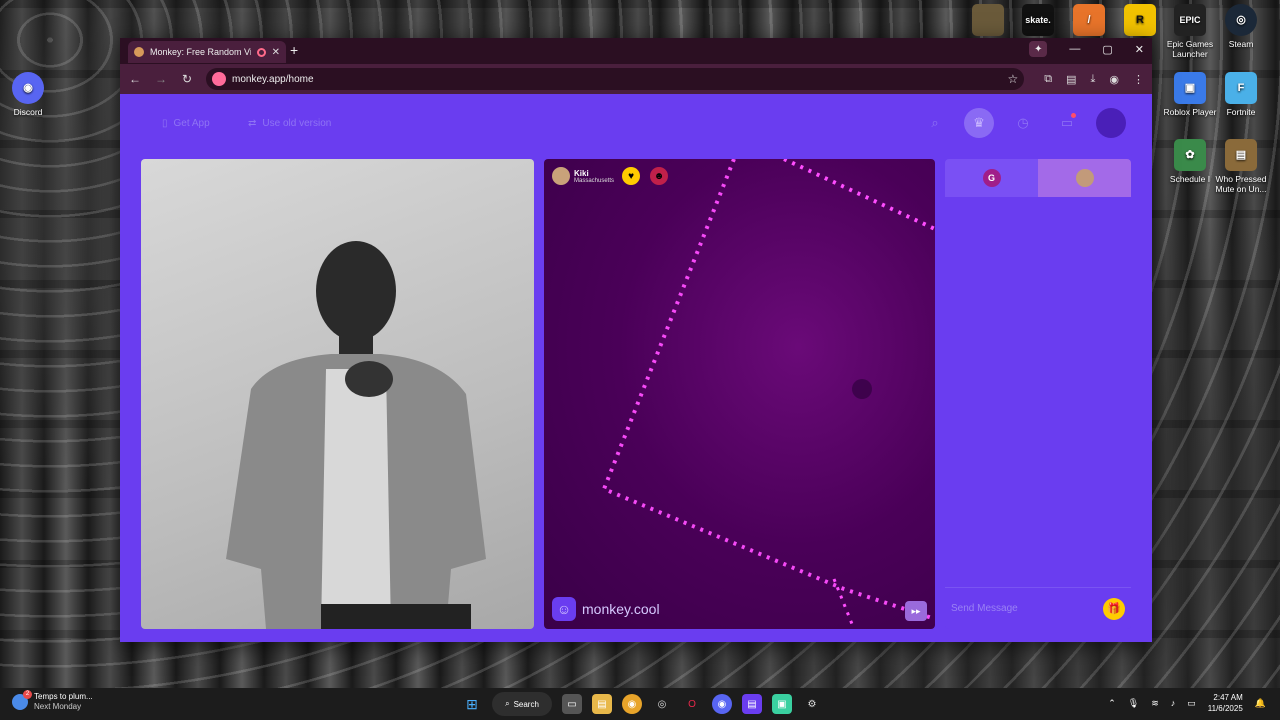 This screenshot has width=1280, height=720. Describe the element at coordinates (1048, 79) in the screenshot. I see `extensions-icon: ⧉` at that location.